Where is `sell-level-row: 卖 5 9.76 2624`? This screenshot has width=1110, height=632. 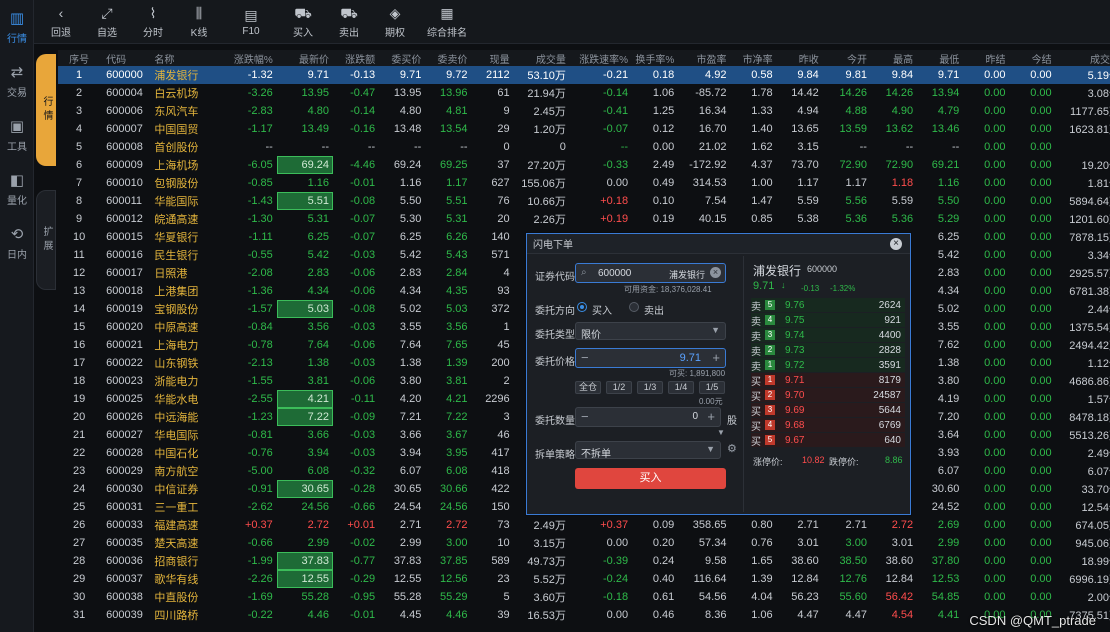 sell-level-row: 卖 5 9.76 2624 is located at coordinates (828, 305).